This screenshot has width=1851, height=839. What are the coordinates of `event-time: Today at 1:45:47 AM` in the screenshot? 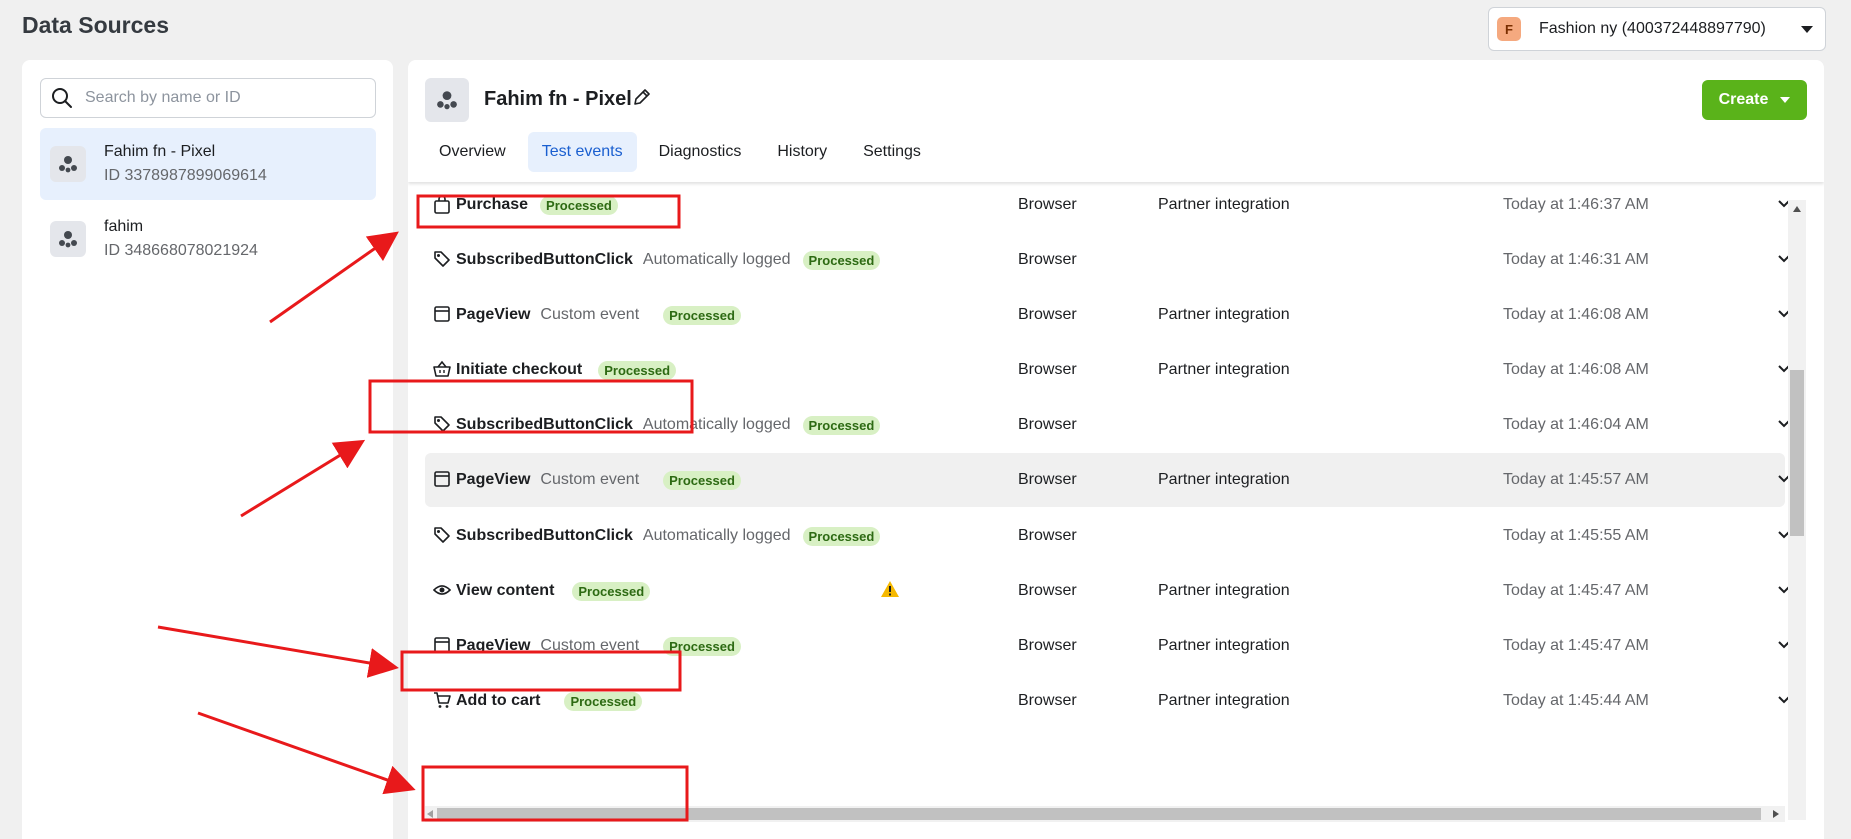 It's located at (1576, 590).